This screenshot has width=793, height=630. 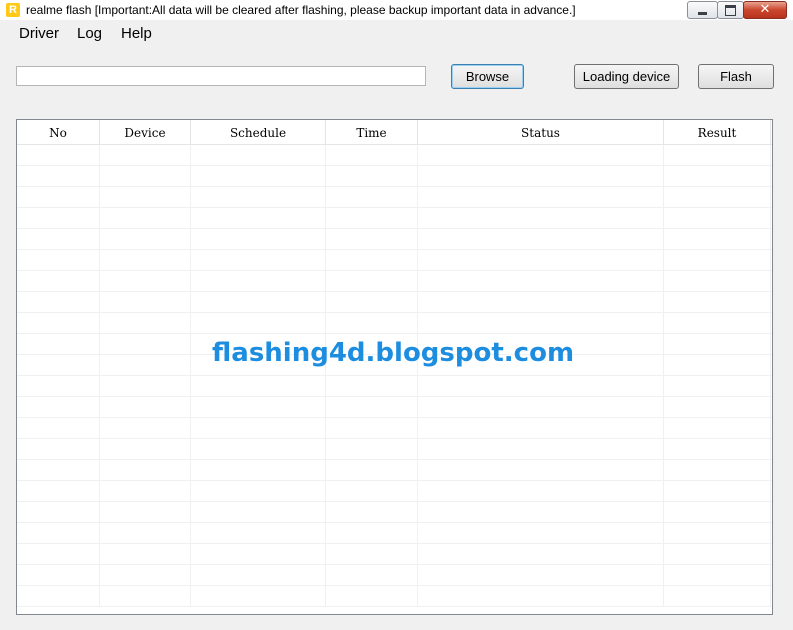 What do you see at coordinates (702, 10) in the screenshot?
I see `minimize-button` at bounding box center [702, 10].